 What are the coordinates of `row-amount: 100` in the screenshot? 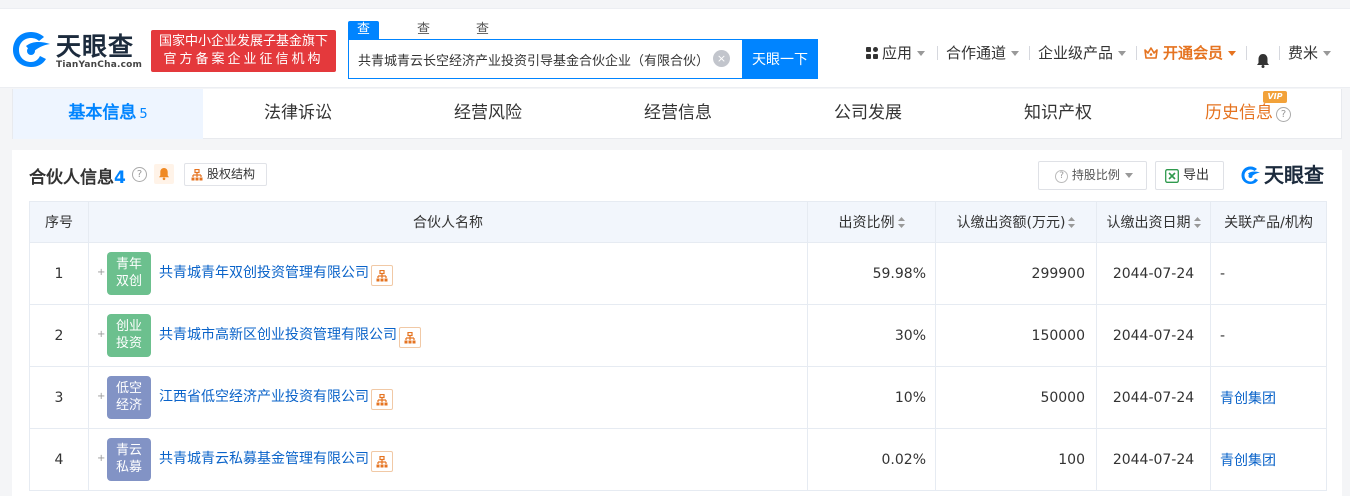 It's located at (1016, 459).